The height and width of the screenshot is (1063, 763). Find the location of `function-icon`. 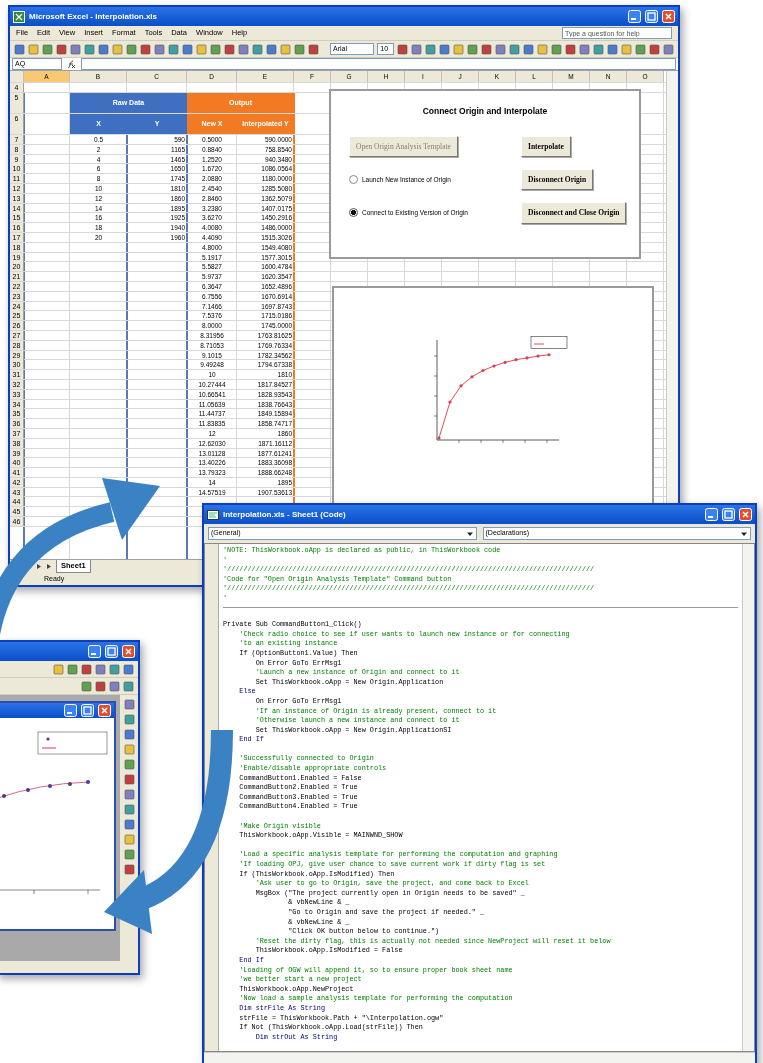

function-icon is located at coordinates (71, 64).